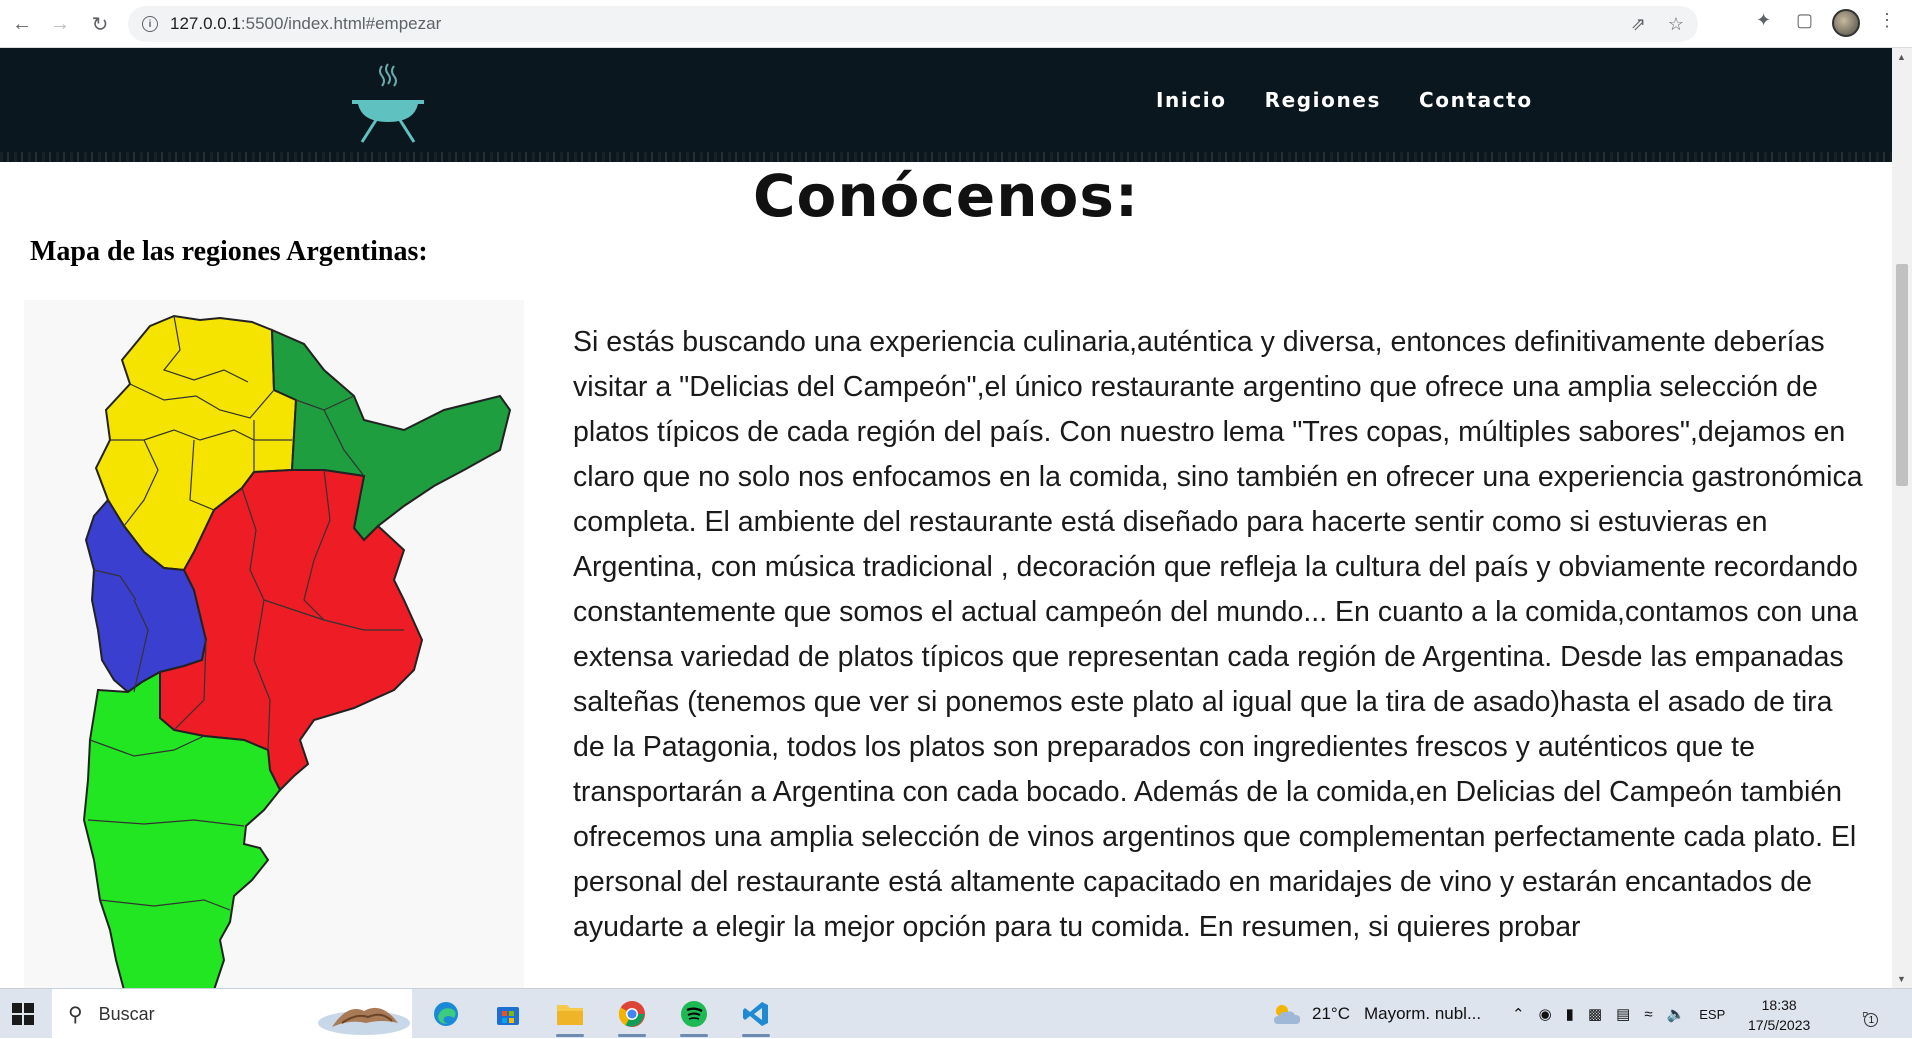 The width and height of the screenshot is (1912, 1039). What do you see at coordinates (1712, 1014) in the screenshot?
I see `language-indicator: ESP` at bounding box center [1712, 1014].